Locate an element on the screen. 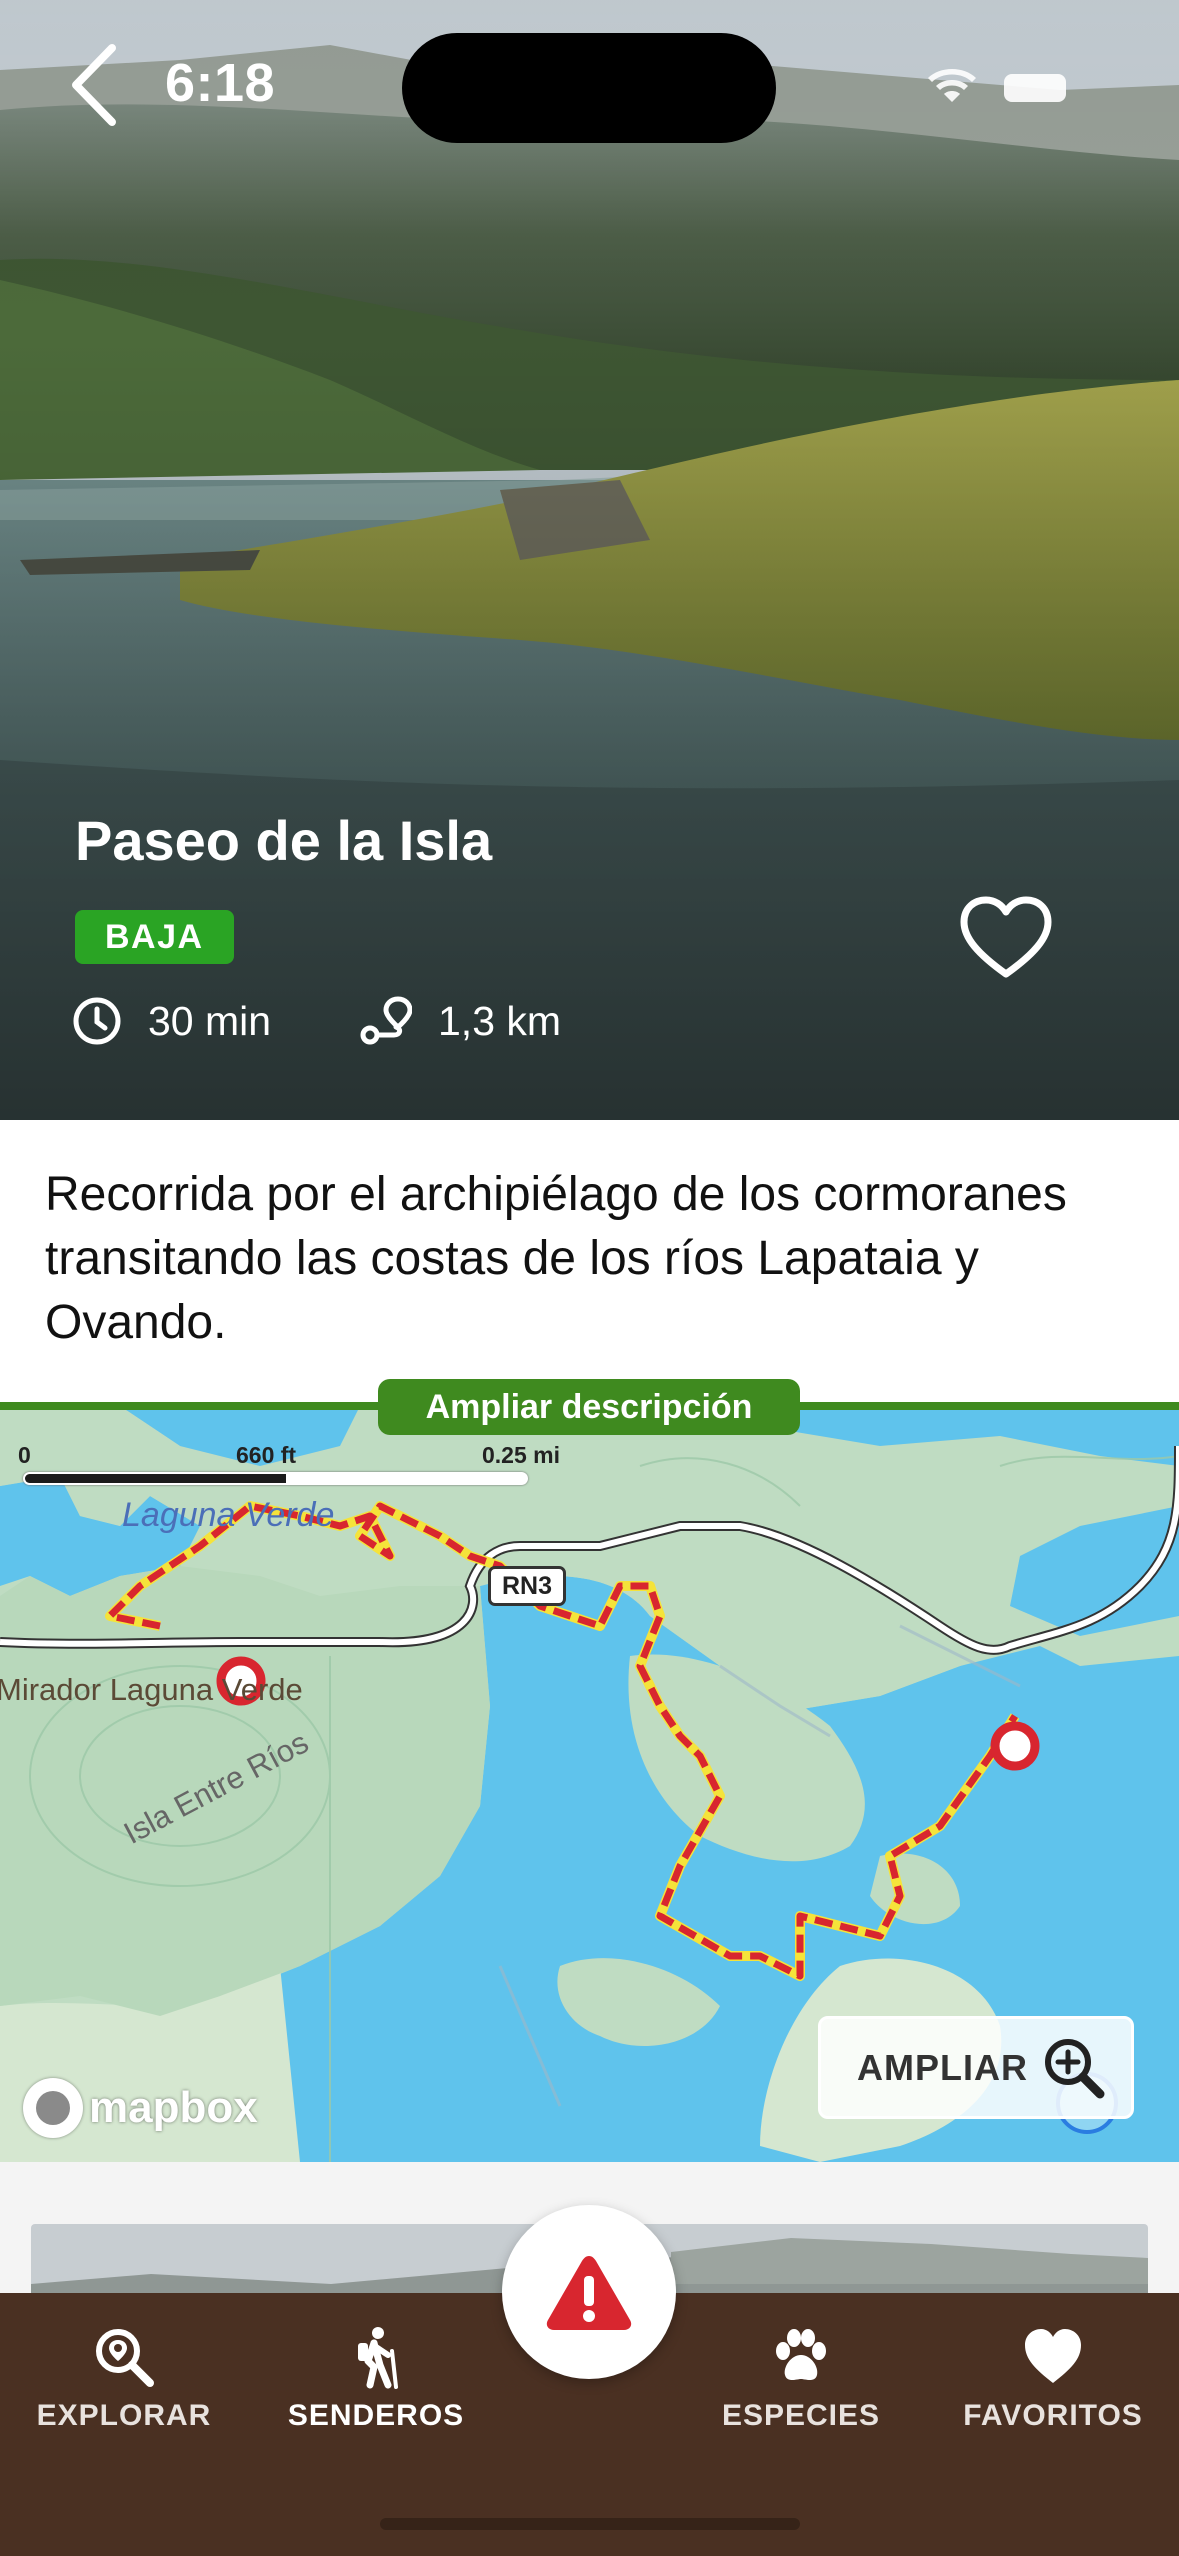  wifi-icon is located at coordinates (952, 85).